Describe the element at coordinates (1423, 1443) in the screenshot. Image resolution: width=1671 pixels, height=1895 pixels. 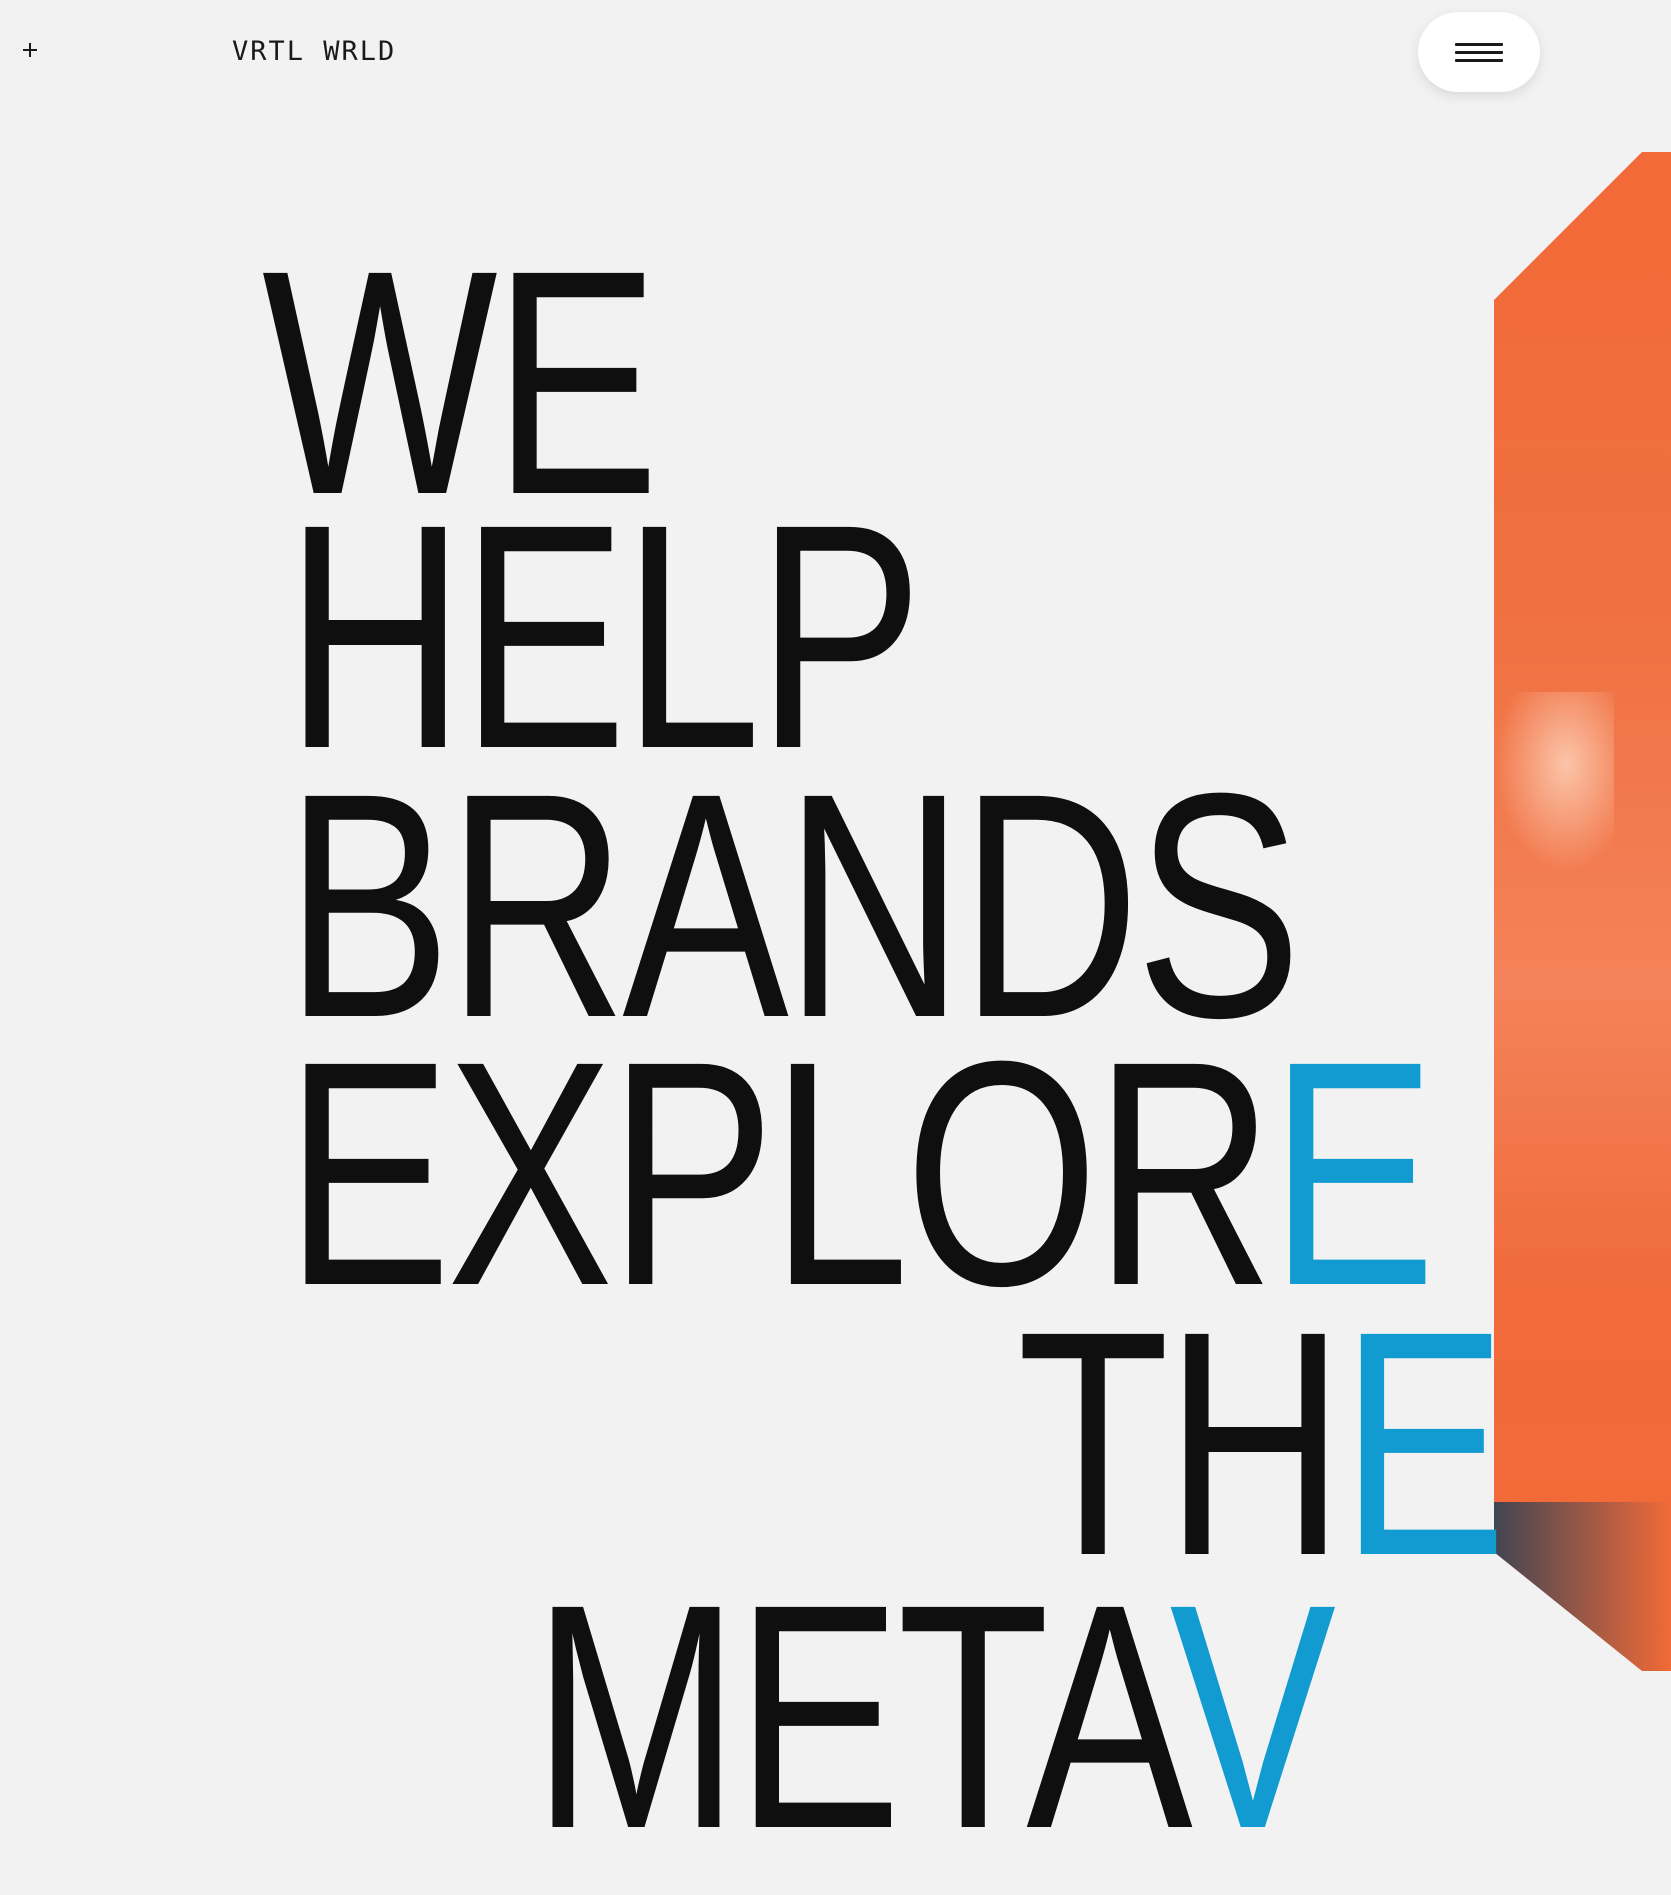
I see `headline-line-5-accent: E` at that location.